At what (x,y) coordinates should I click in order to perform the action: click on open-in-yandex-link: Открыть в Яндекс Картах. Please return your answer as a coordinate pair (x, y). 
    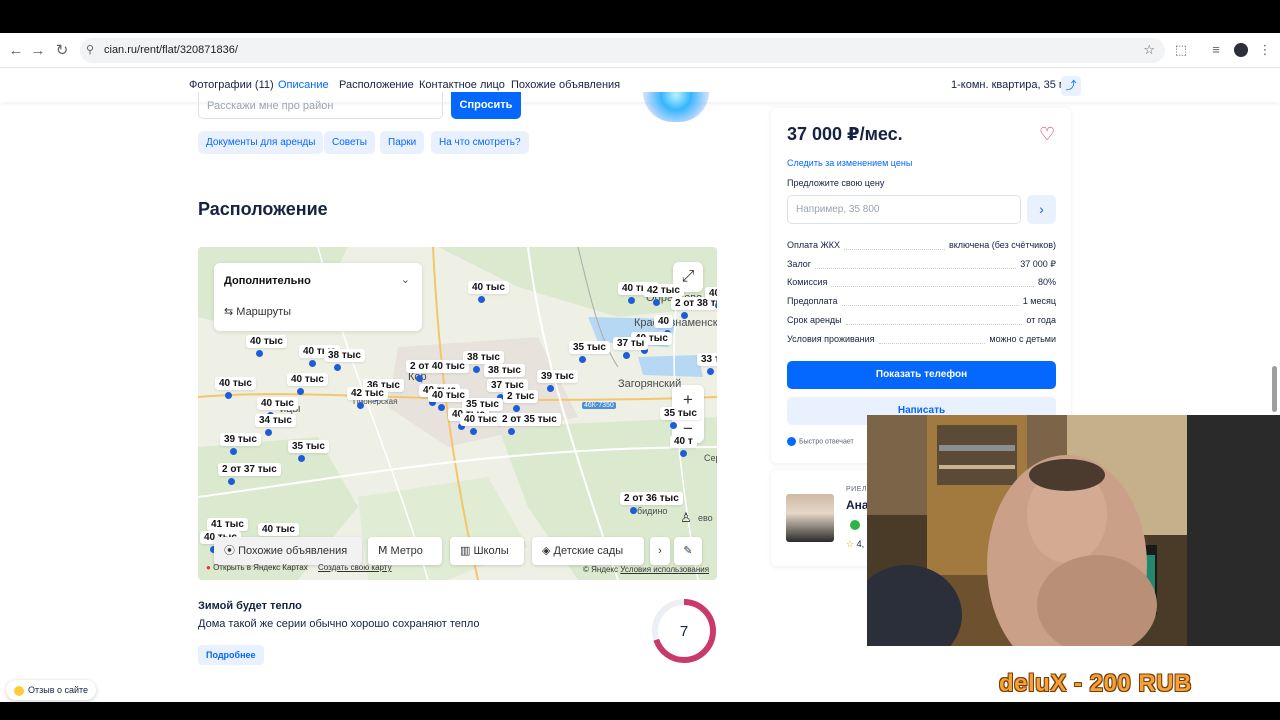
    Looking at the image, I should click on (260, 567).